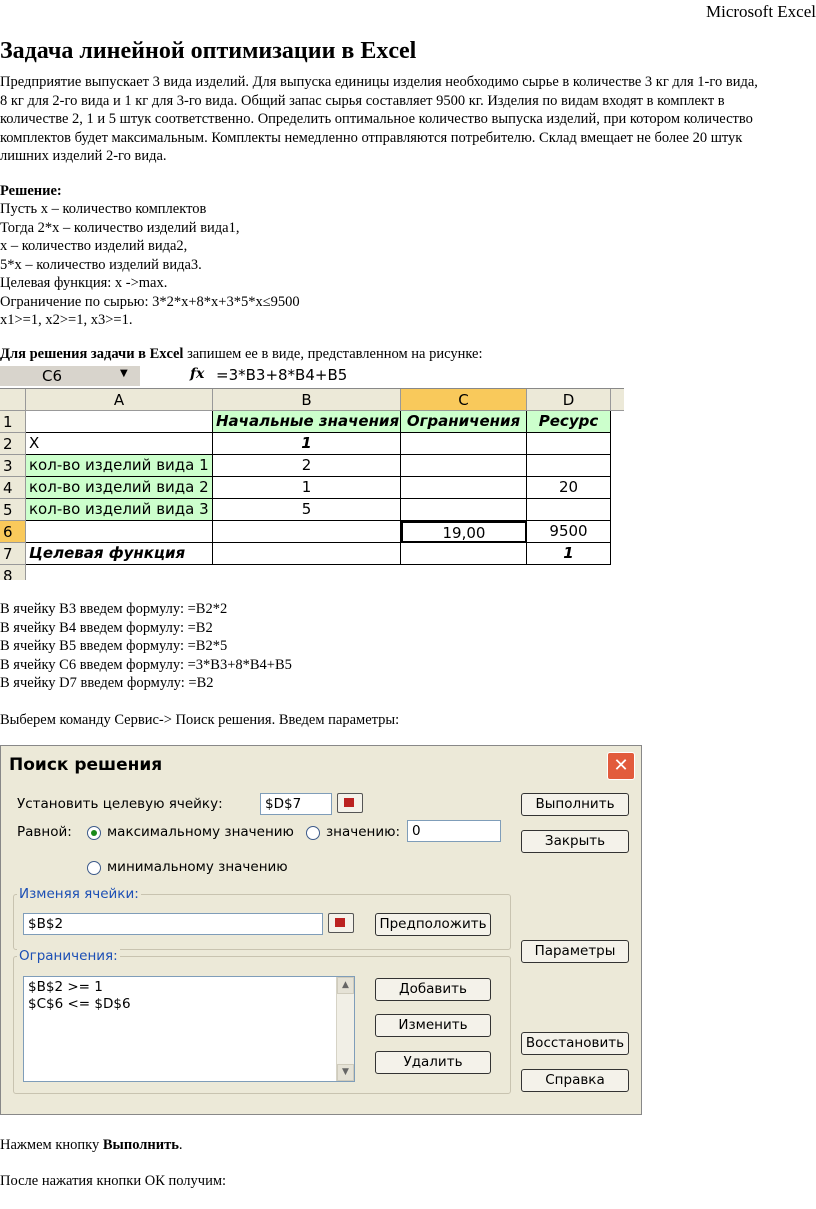  What do you see at coordinates (197, 867) in the screenshot?
I see `radio-min-label: минимальному значению` at bounding box center [197, 867].